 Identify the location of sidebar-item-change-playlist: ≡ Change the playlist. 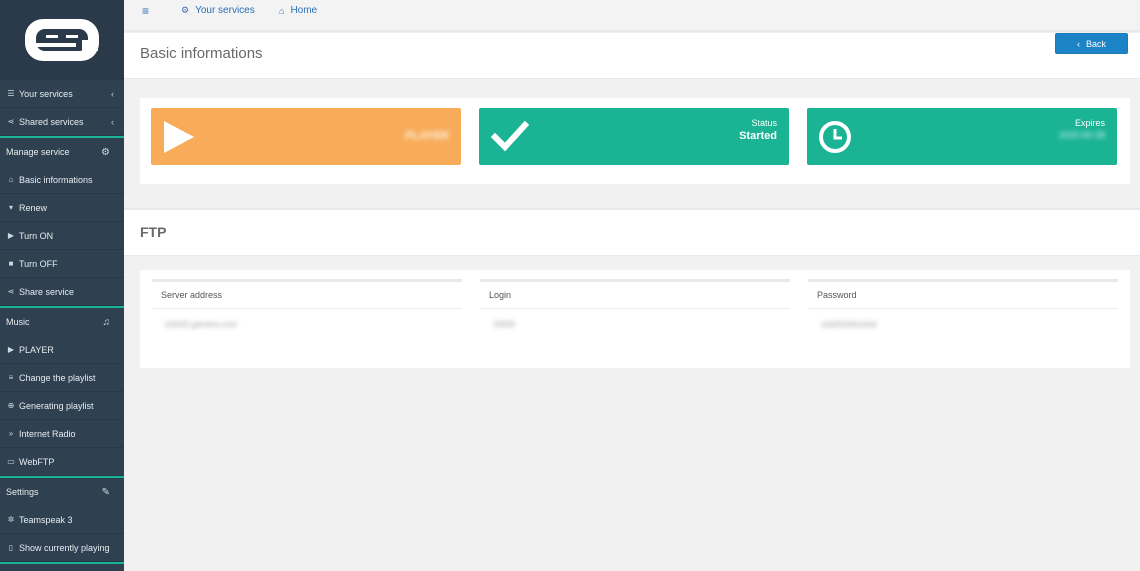
(62, 378).